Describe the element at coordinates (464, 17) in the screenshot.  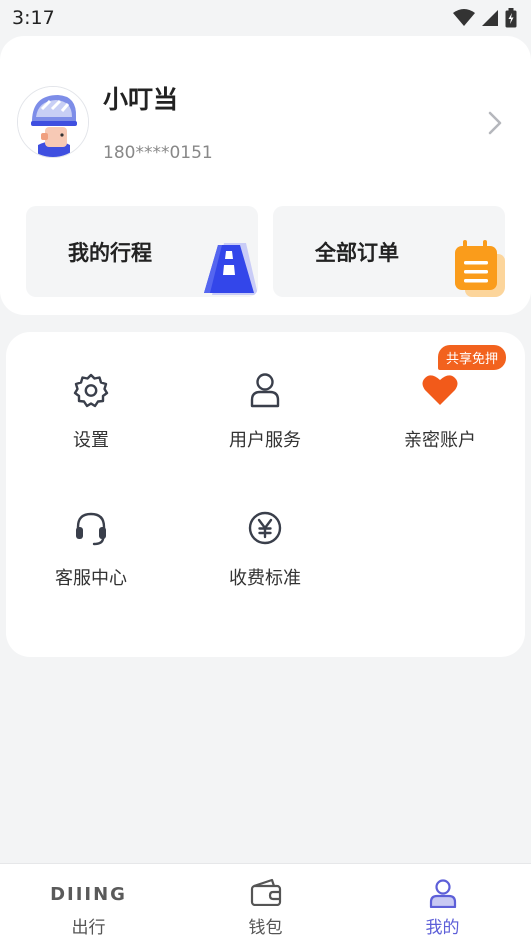
I see `wifi-icon` at that location.